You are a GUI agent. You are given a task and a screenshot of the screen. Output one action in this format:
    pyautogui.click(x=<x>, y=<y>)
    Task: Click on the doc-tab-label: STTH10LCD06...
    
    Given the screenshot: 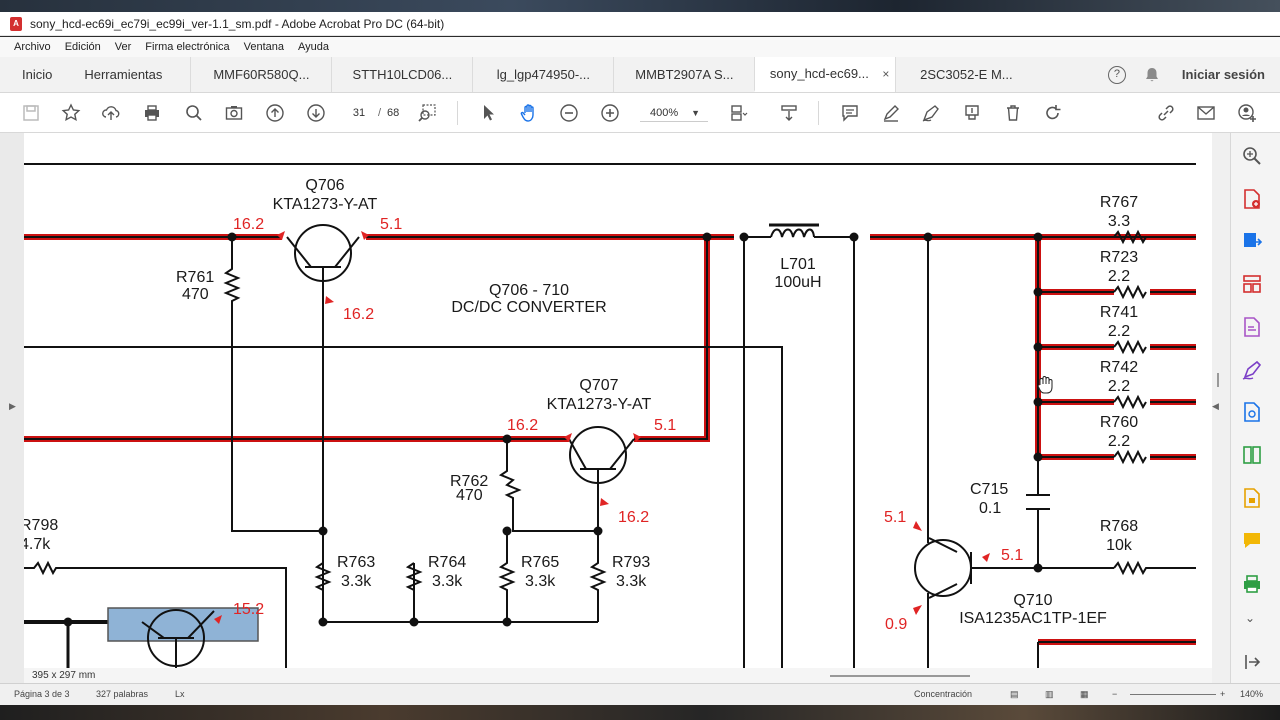 What is the action you would take?
    pyautogui.click(x=402, y=74)
    